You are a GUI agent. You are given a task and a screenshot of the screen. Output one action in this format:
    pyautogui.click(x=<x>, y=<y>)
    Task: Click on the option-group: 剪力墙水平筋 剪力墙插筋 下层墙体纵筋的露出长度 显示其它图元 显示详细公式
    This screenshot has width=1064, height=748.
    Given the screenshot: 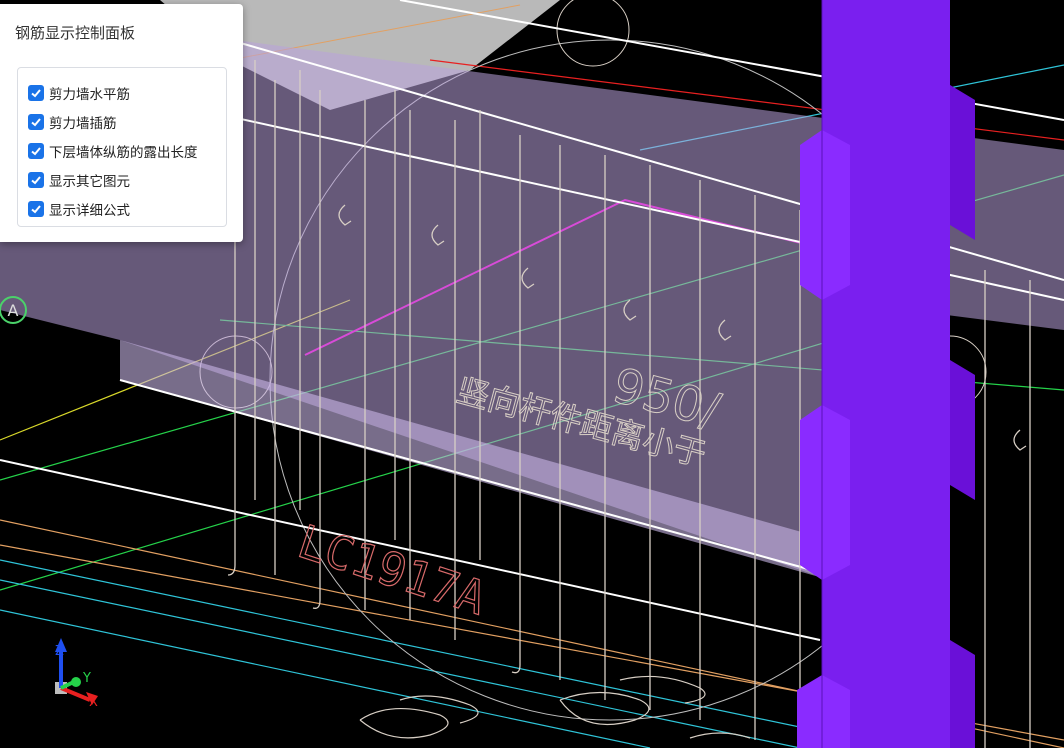 What is the action you would take?
    pyautogui.click(x=122, y=147)
    